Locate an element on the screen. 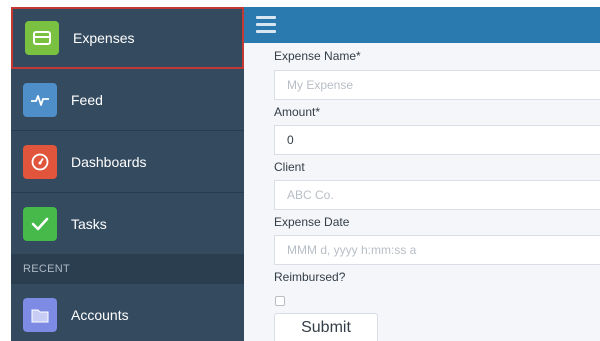  amount-label: Amount* is located at coordinates (297, 112).